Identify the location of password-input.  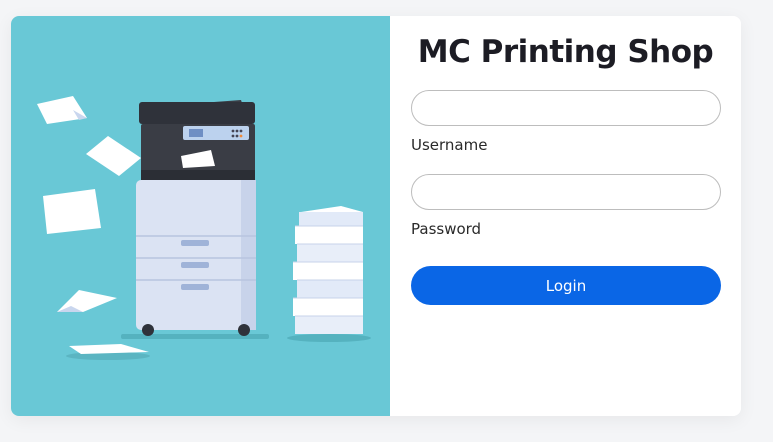
(566, 192).